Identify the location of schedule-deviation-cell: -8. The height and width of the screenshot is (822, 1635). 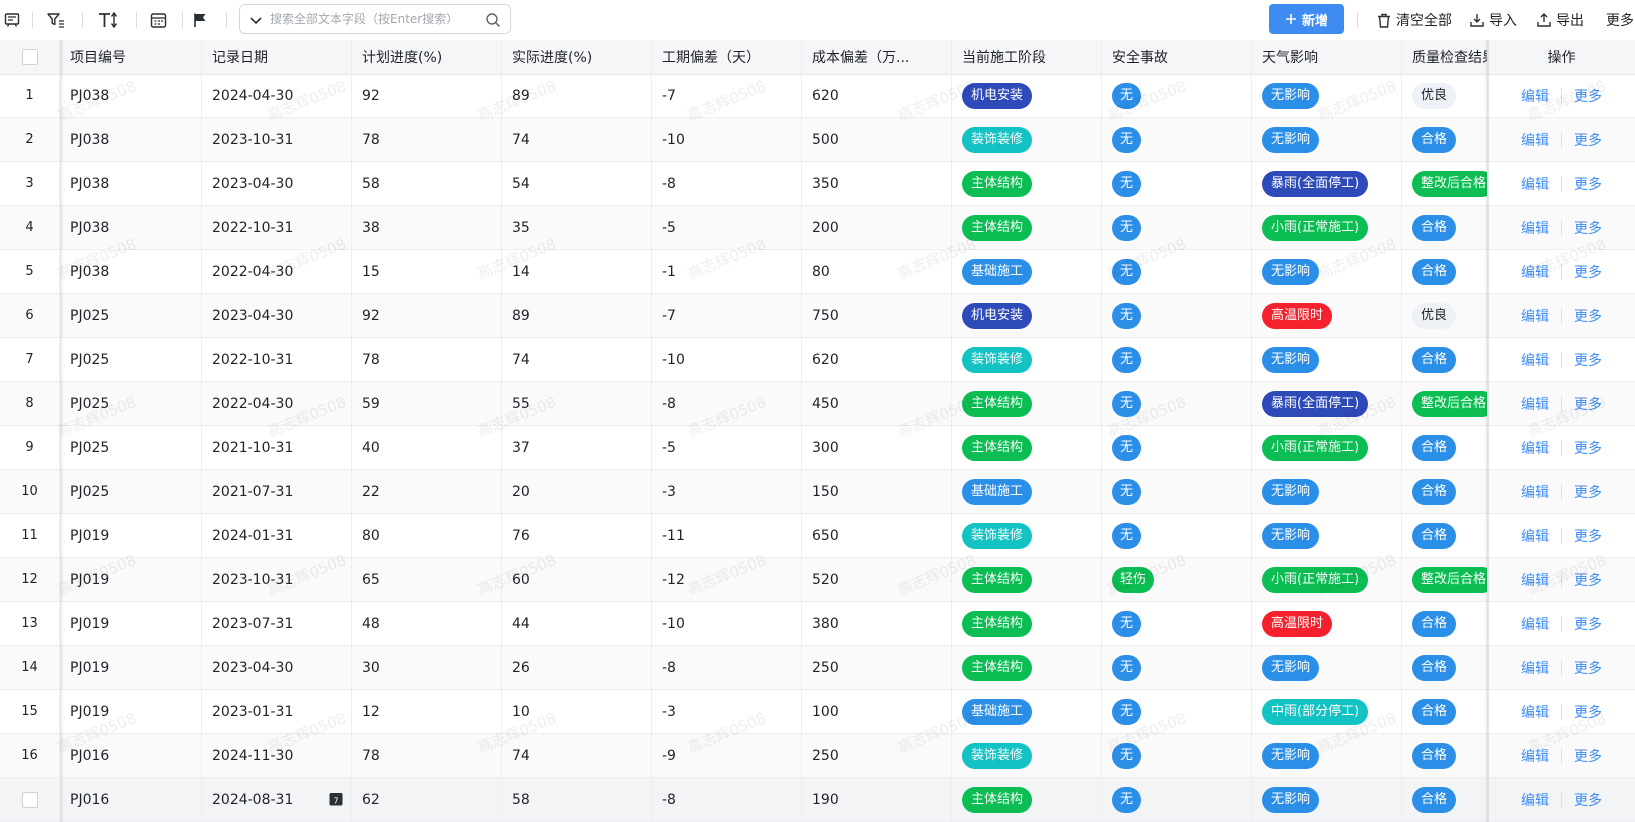
(727, 403).